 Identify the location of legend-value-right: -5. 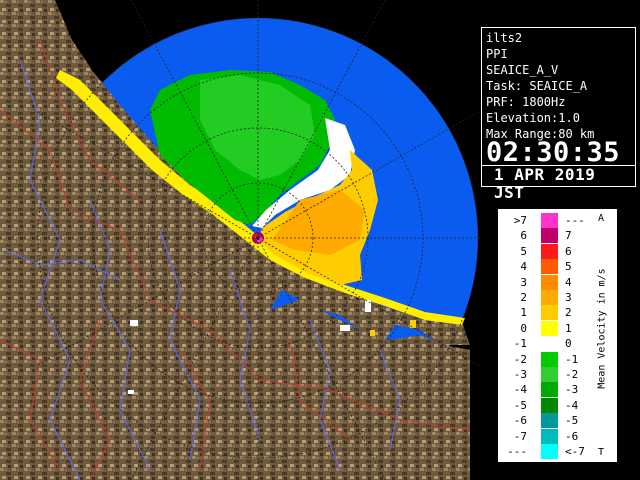
(572, 421).